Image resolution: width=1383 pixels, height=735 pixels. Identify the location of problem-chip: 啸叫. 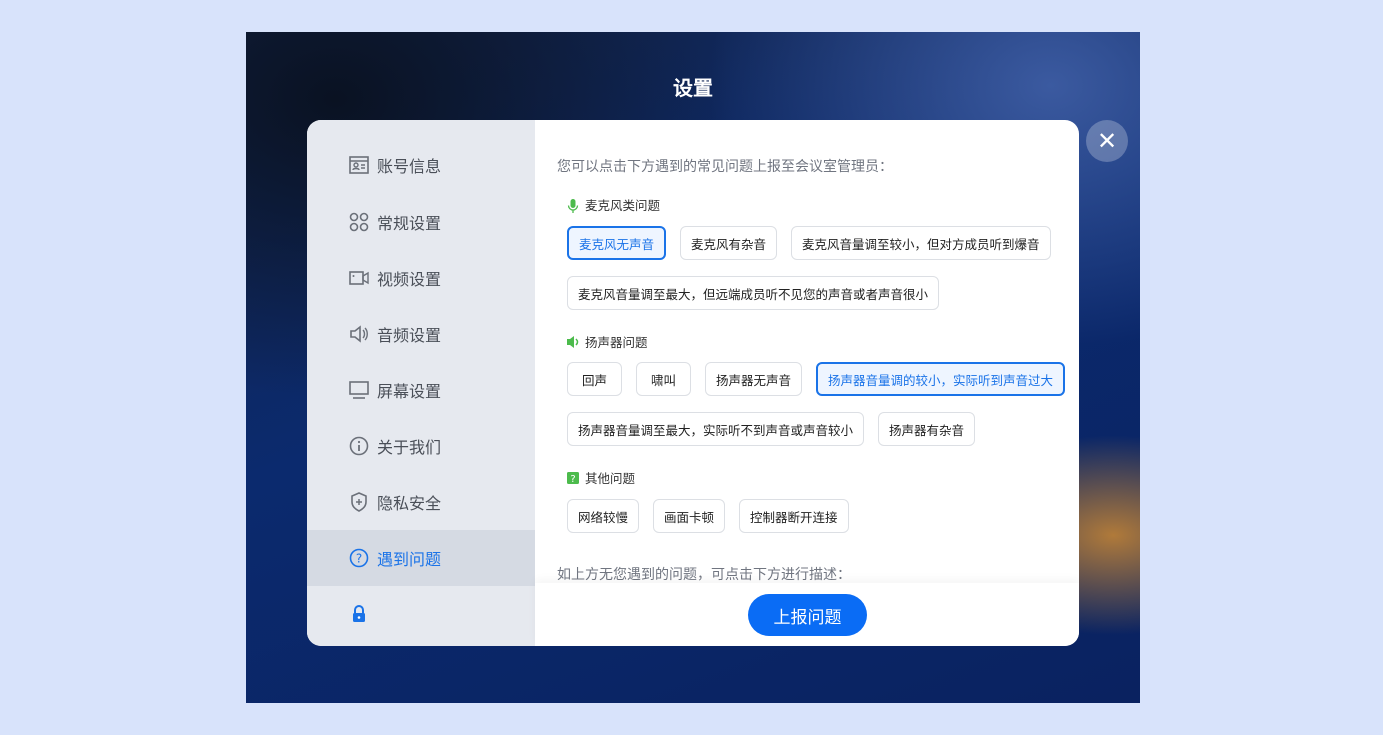
(664, 379).